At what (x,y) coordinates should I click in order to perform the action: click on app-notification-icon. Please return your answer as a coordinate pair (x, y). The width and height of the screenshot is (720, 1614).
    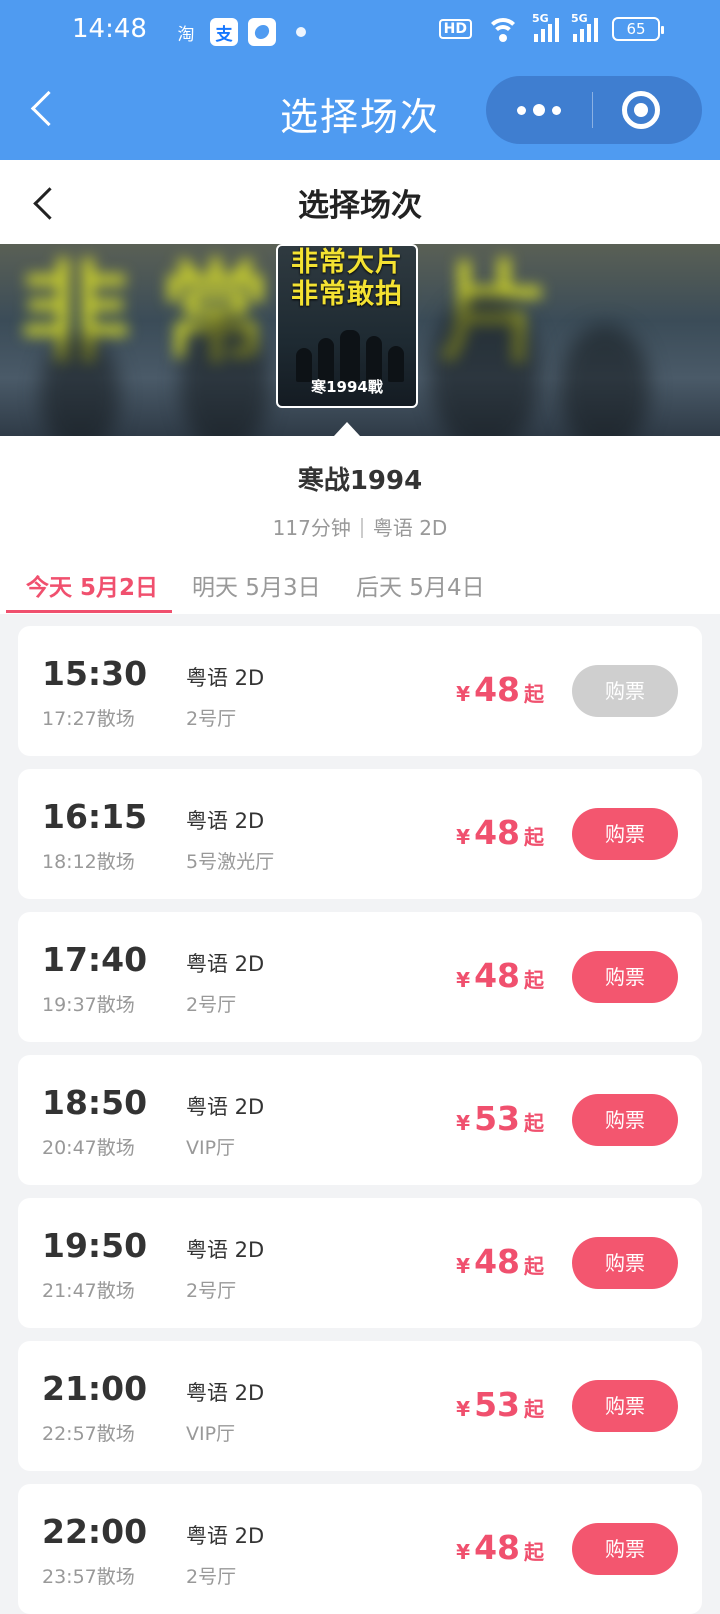
    Looking at the image, I should click on (262, 32).